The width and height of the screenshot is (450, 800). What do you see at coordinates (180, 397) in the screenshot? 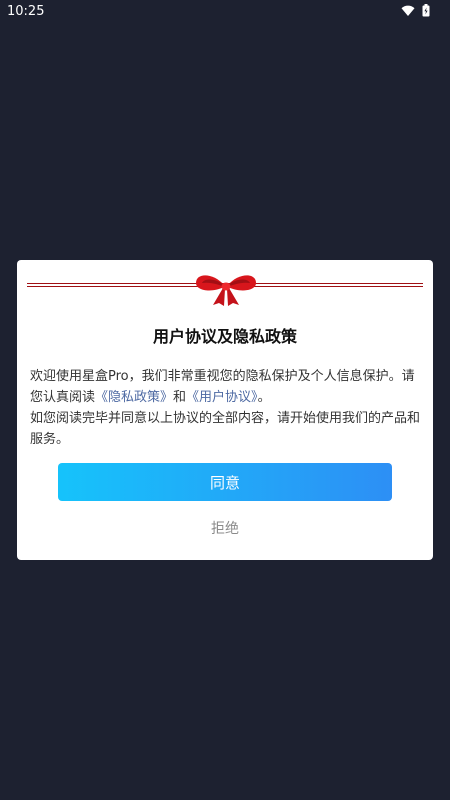
I see `body-text-and: 和` at bounding box center [180, 397].